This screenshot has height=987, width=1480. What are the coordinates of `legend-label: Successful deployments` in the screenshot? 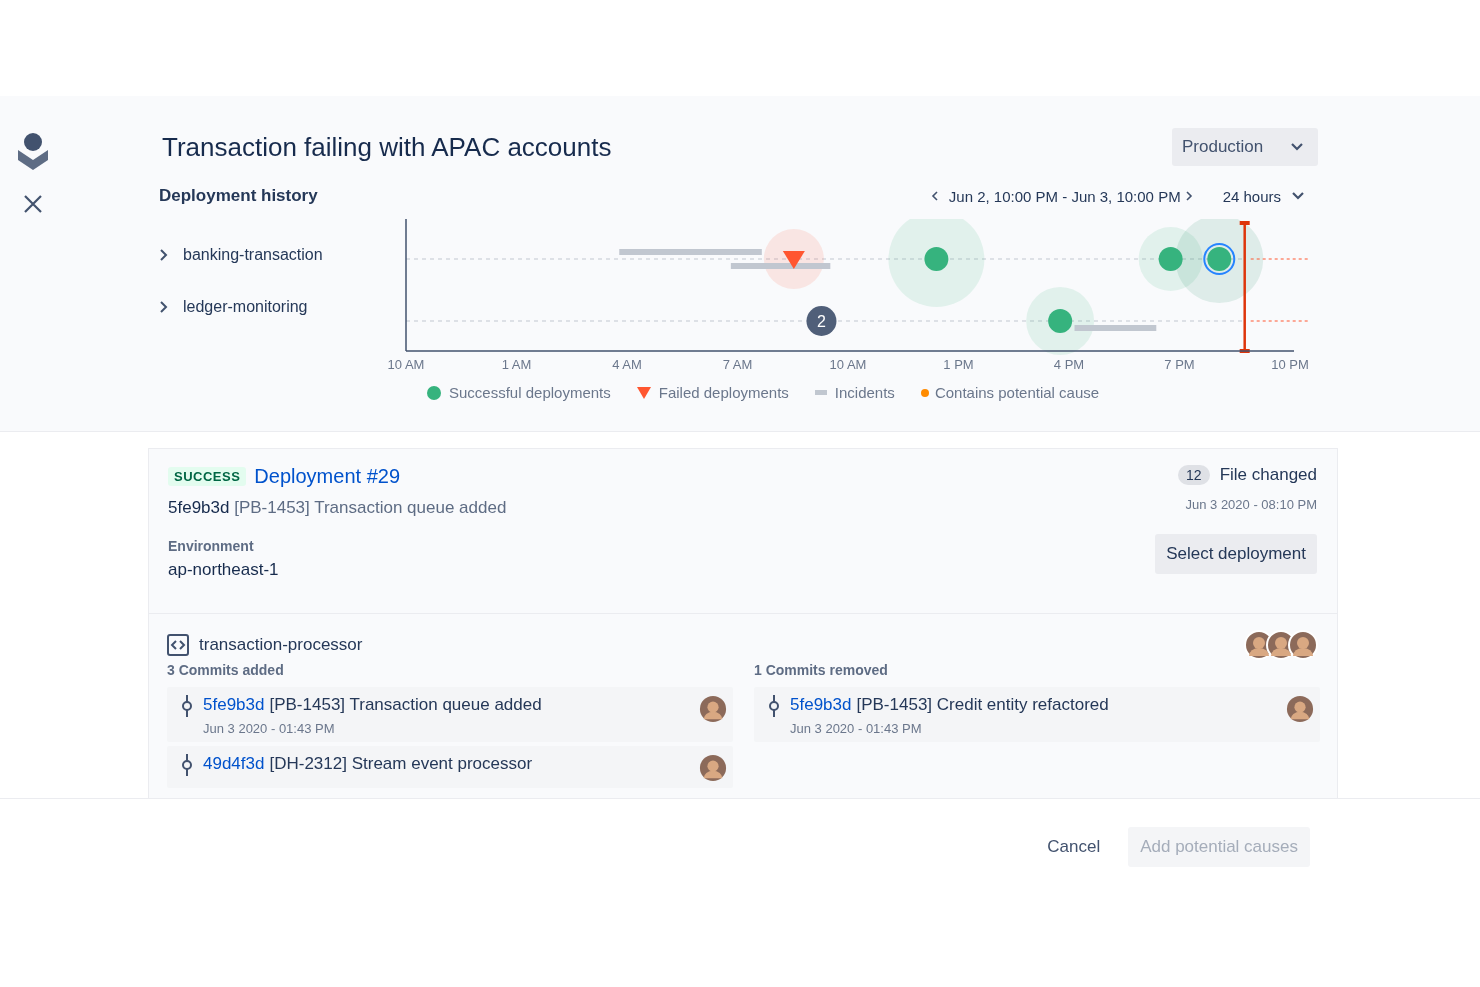 It's located at (530, 392).